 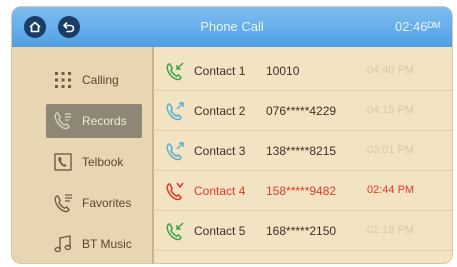 What do you see at coordinates (220, 111) in the screenshot?
I see `contact-name: Contact 2` at bounding box center [220, 111].